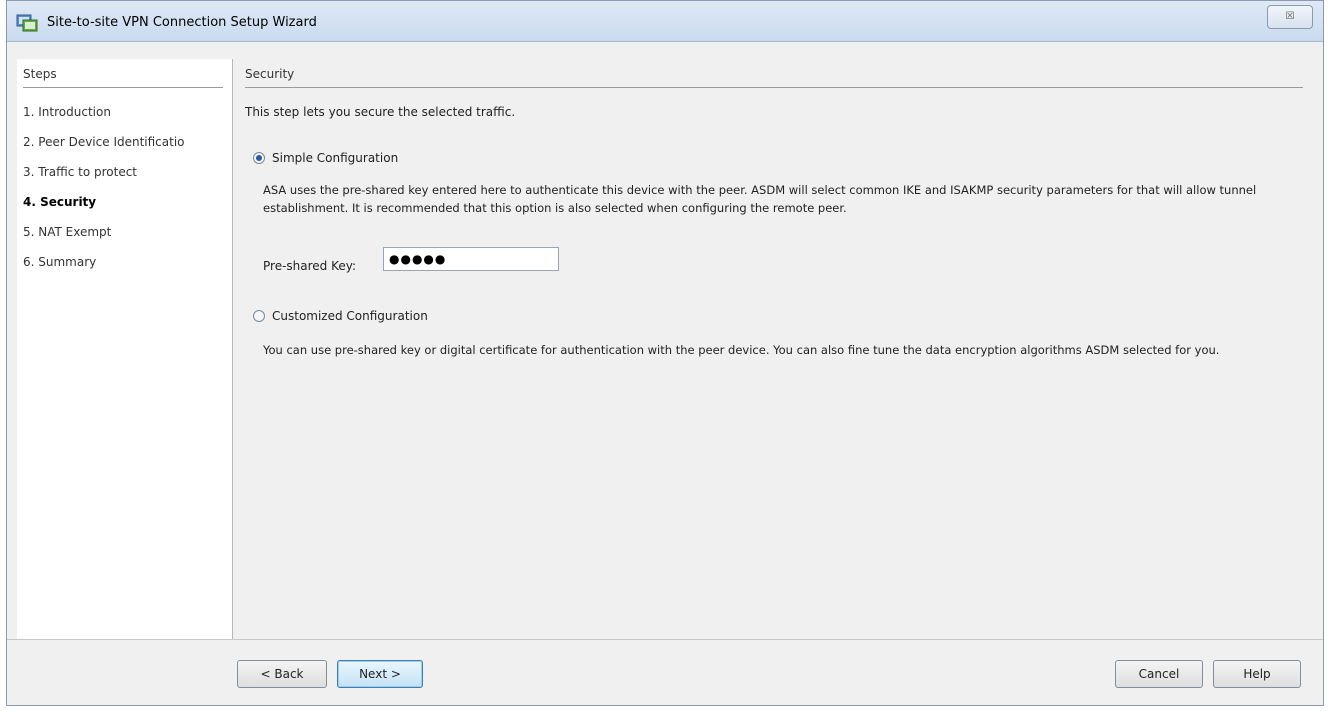 The height and width of the screenshot is (711, 1331). I want to click on step-traffic-to-protect: 3. Traffic to protect, so click(80, 172).